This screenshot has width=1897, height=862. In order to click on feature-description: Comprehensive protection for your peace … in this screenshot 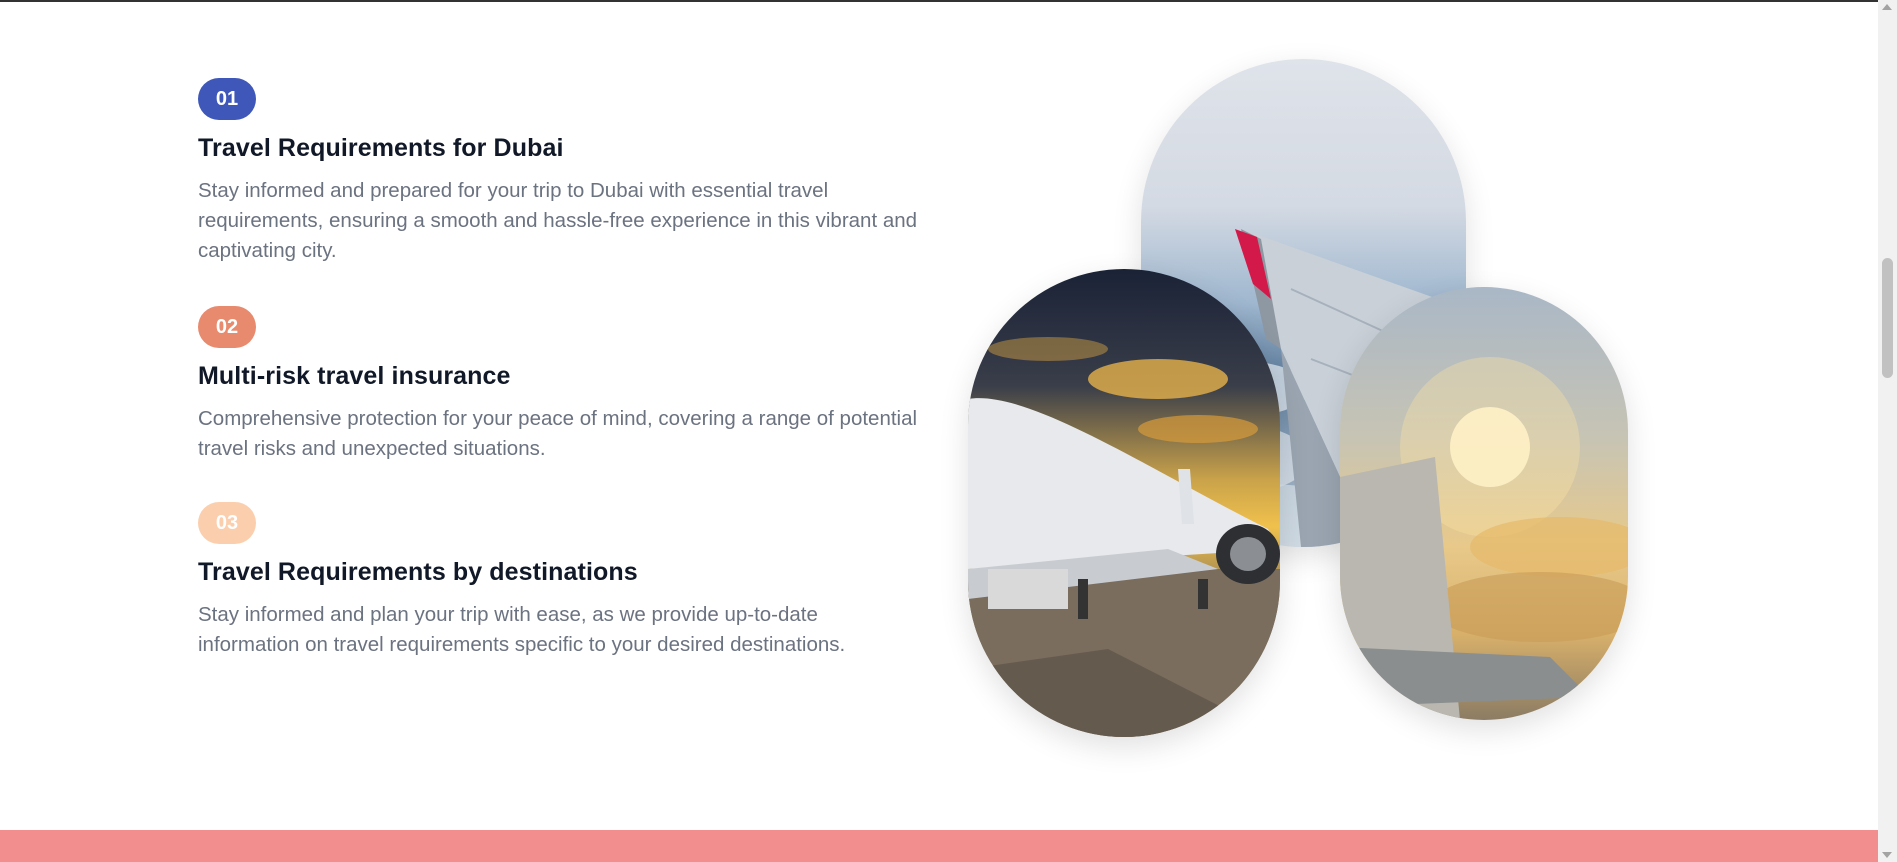, I will do `click(558, 433)`.